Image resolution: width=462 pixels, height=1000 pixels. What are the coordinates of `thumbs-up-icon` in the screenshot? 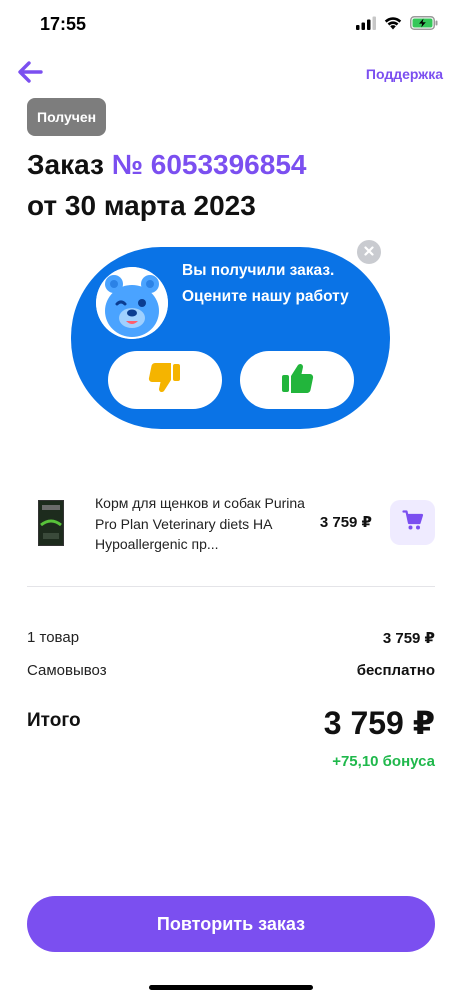 It's located at (297, 380).